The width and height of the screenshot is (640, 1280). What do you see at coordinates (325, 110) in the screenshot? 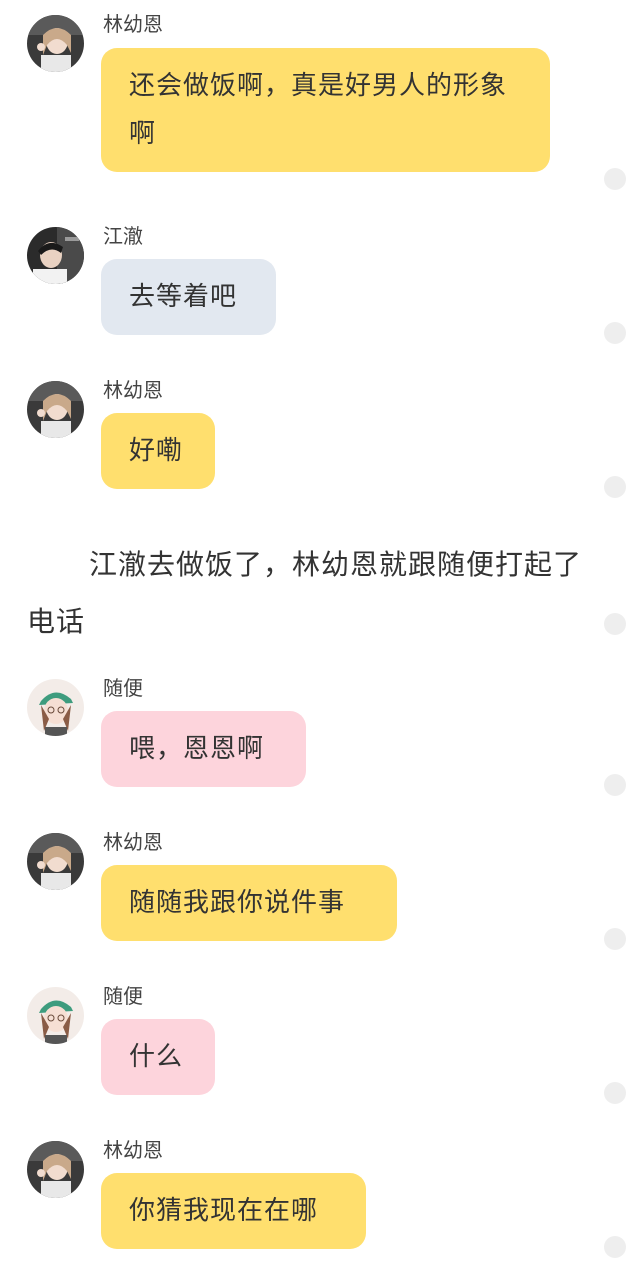
I see `message-bubble: 还会做饭啊，真是好男人的形象啊` at bounding box center [325, 110].